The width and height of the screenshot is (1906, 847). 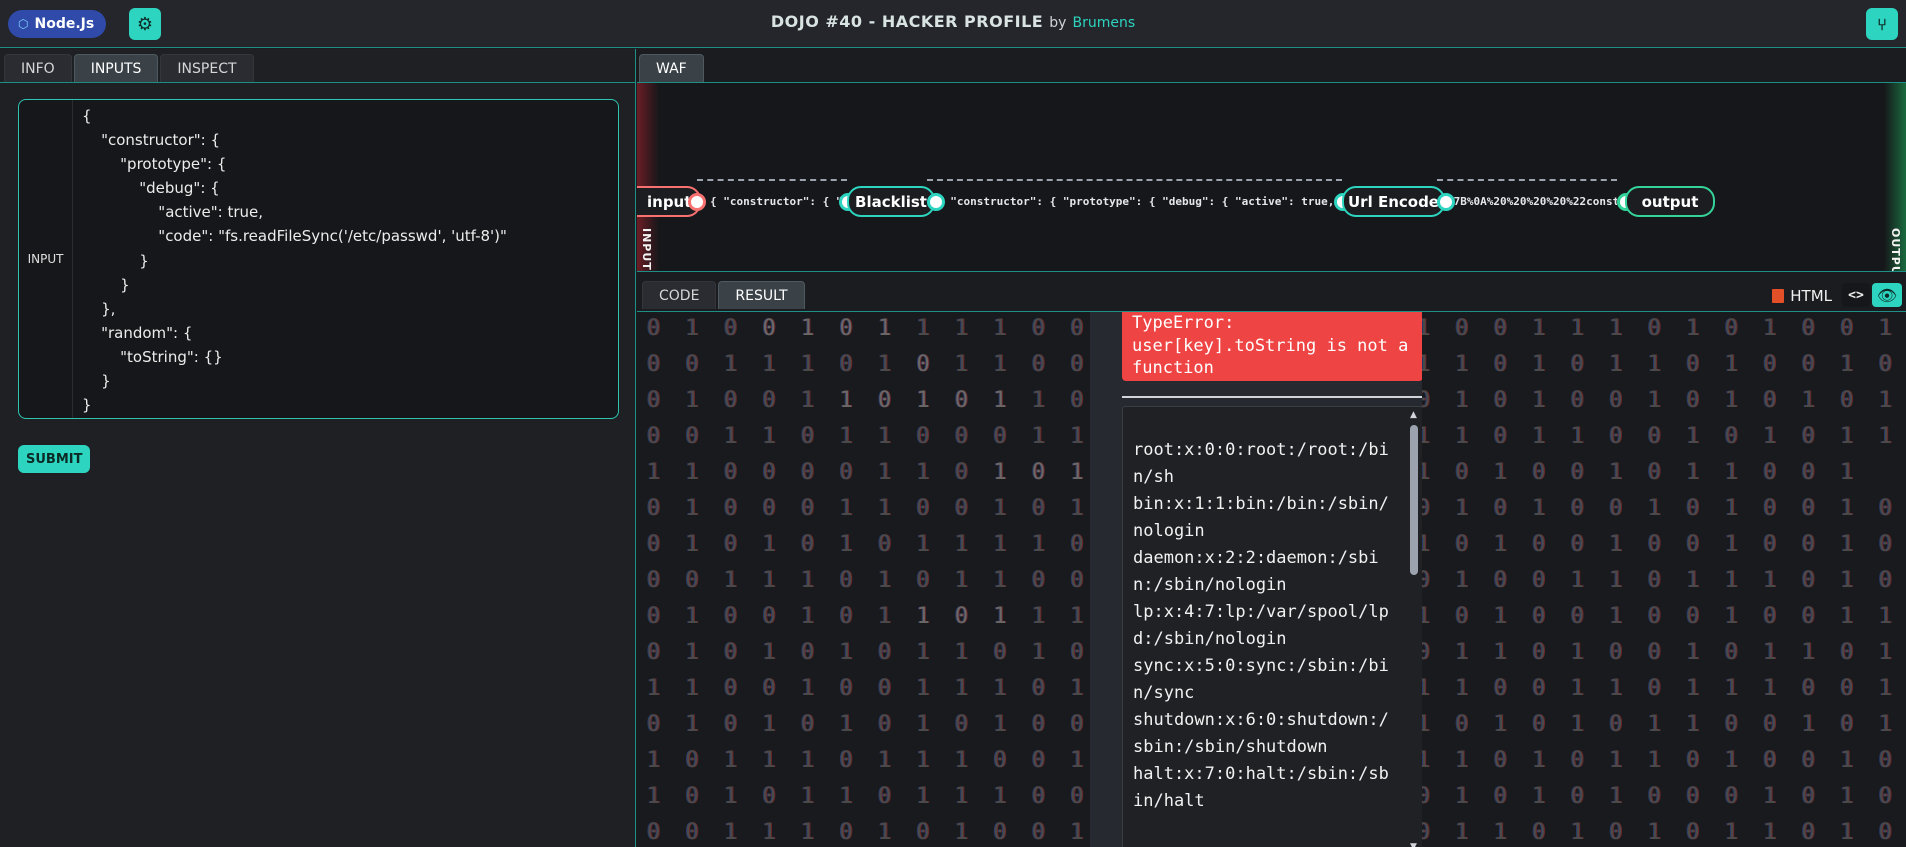 I want to click on node-blacklist-label: Blacklist, so click(x=891, y=201).